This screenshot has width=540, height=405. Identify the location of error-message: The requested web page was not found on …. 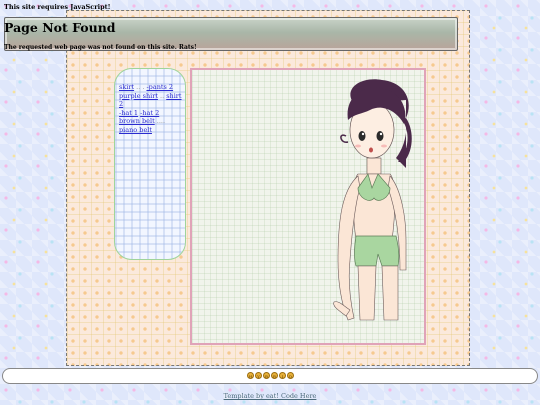
(100, 47).